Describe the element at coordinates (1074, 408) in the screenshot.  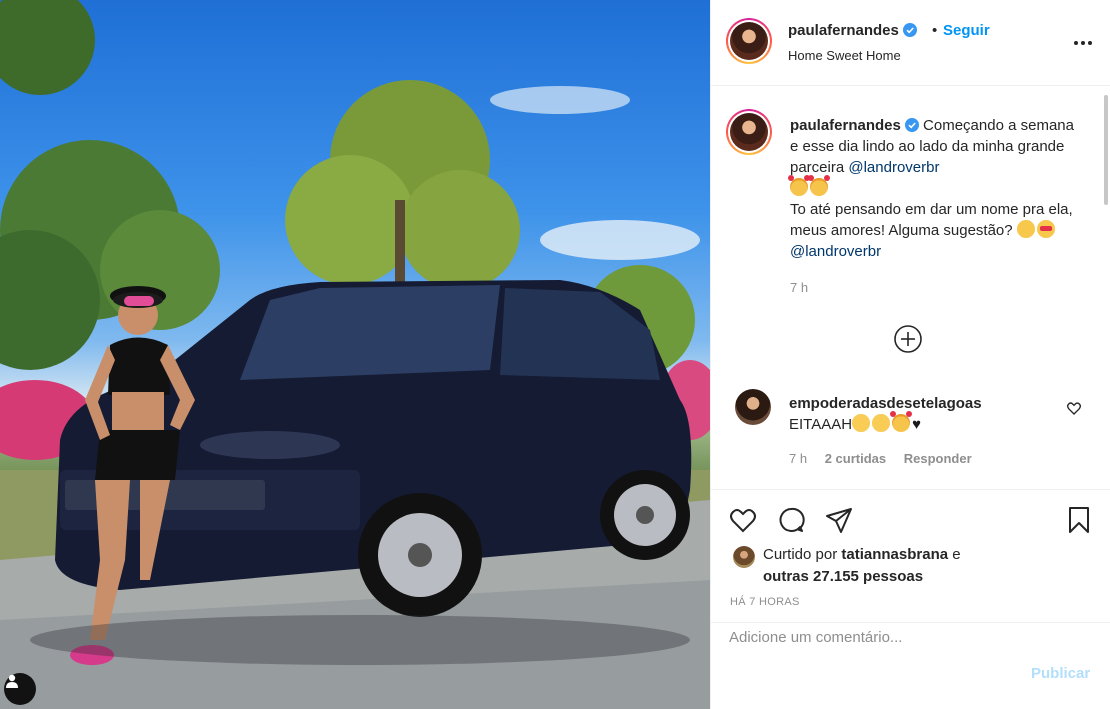
I see `comment-like-heart-icon` at that location.